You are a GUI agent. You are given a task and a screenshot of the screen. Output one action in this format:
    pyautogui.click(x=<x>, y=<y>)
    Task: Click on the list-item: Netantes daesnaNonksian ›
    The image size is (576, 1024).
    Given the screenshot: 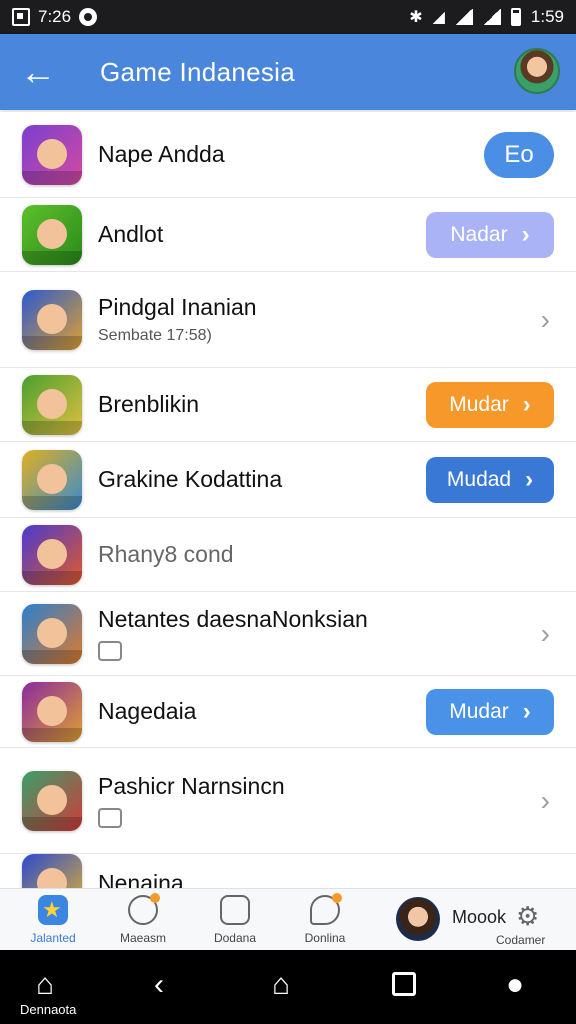 What is the action you would take?
    pyautogui.click(x=288, y=634)
    